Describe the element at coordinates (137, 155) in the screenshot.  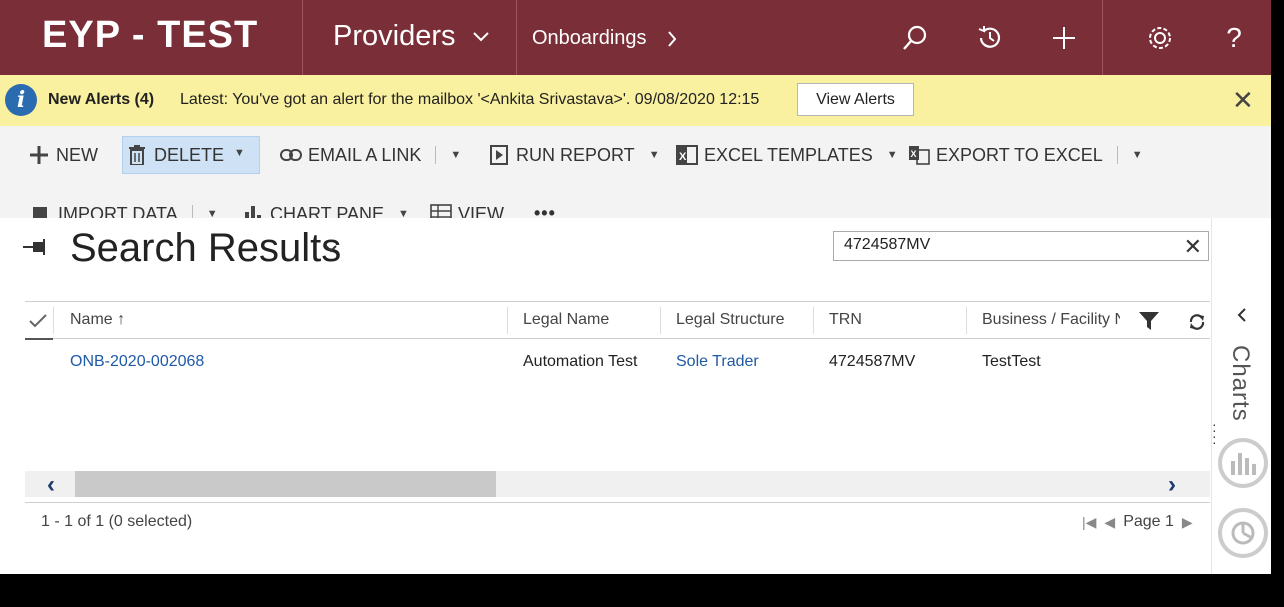
I see `trash-icon` at that location.